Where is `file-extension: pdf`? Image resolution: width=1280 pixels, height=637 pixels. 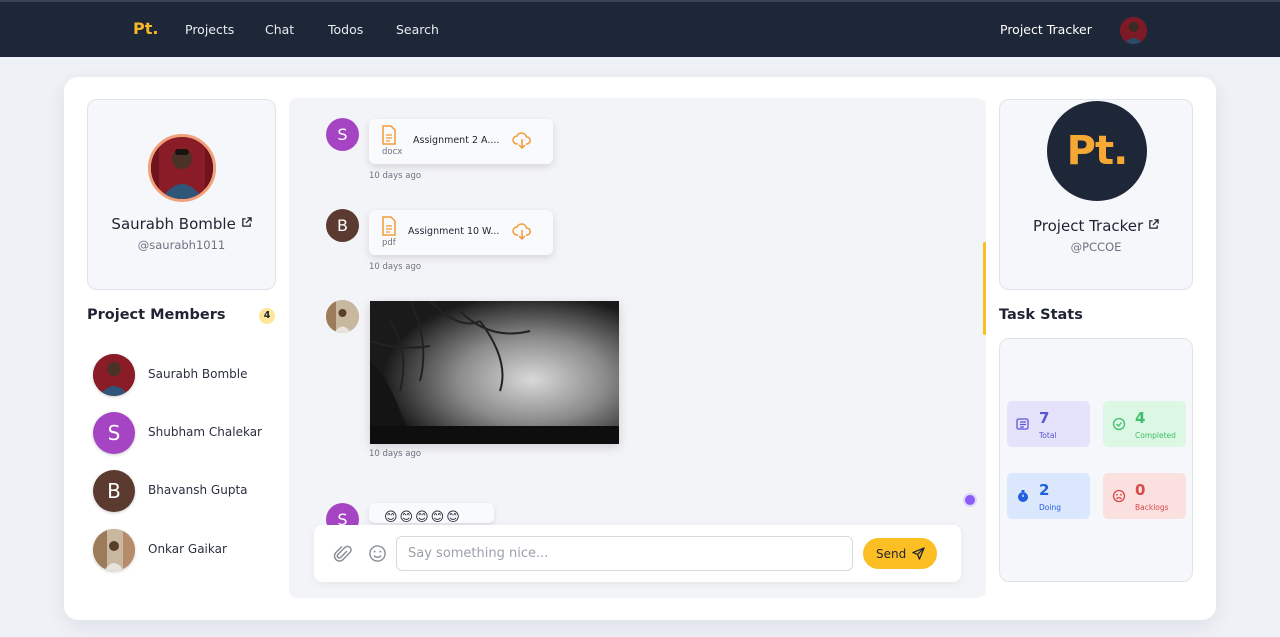 file-extension: pdf is located at coordinates (389, 243).